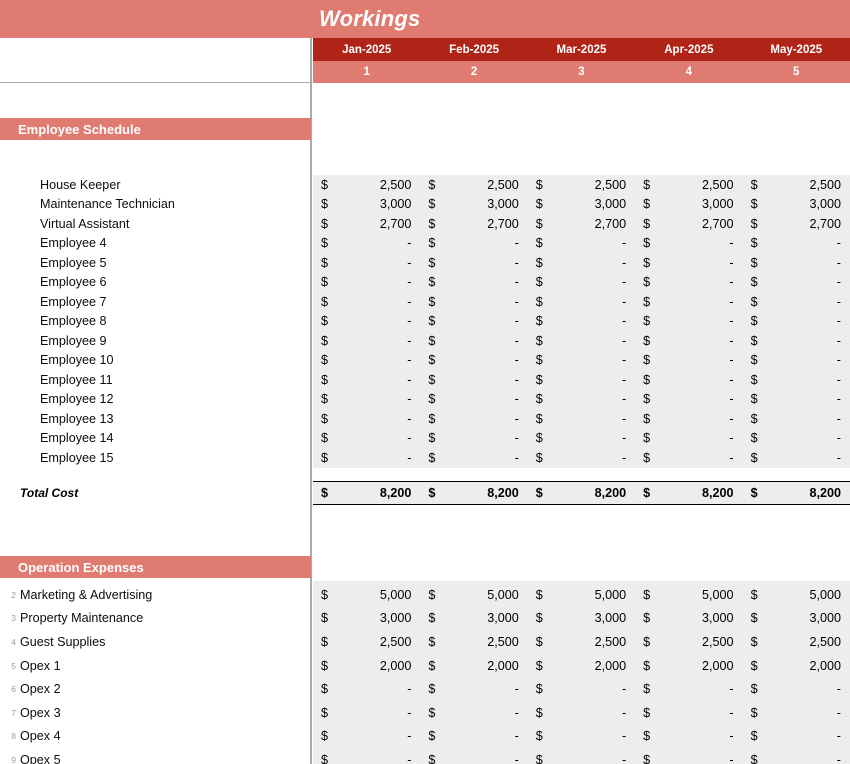 Image resolution: width=850 pixels, height=764 pixels. I want to click on row-label: Maintenance Technician, so click(155, 205).